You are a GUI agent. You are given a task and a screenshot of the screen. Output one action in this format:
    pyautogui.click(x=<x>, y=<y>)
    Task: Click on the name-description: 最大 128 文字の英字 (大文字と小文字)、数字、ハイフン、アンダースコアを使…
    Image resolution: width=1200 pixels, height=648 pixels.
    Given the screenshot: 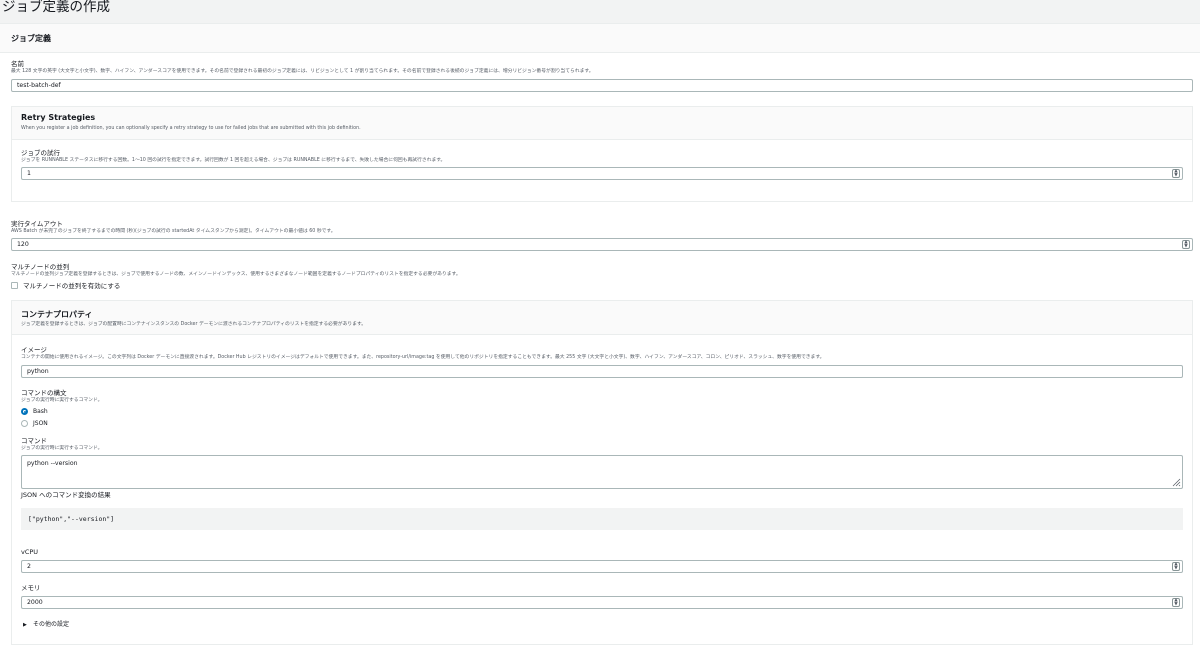 What is the action you would take?
    pyautogui.click(x=302, y=71)
    